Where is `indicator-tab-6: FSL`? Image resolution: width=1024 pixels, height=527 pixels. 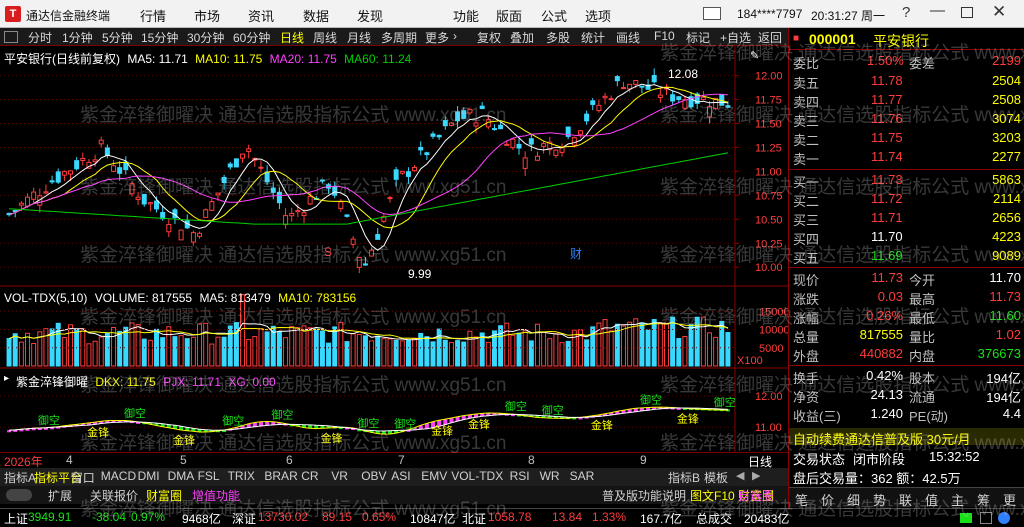 indicator-tab-6: FSL is located at coordinates (209, 476).